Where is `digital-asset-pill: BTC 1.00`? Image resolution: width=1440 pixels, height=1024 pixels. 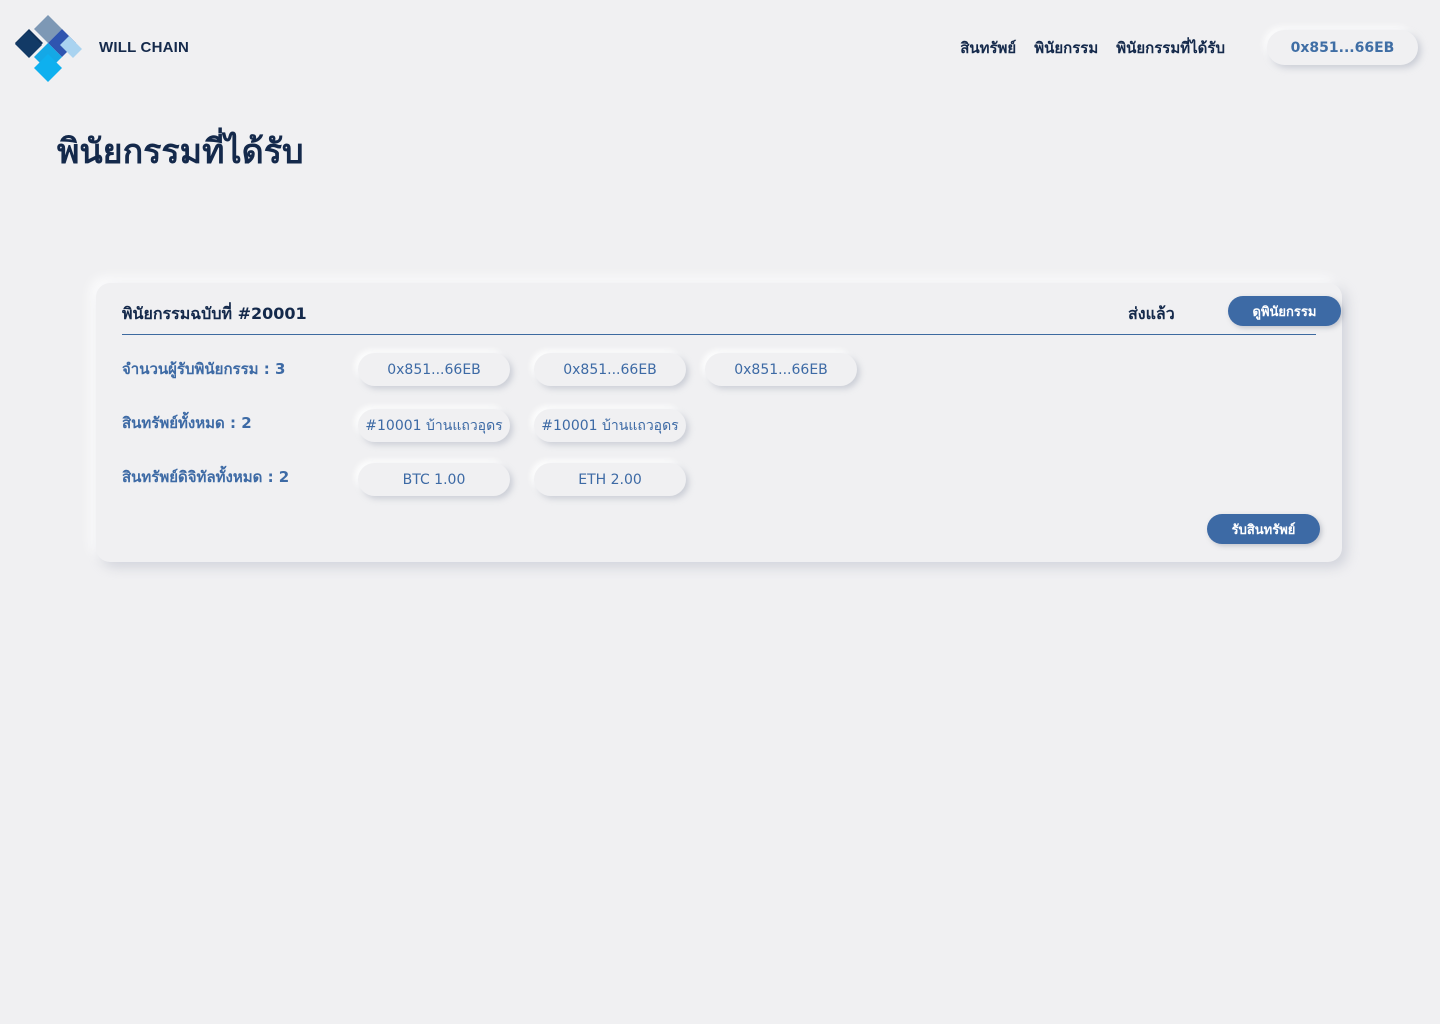
digital-asset-pill: BTC 1.00 is located at coordinates (434, 479).